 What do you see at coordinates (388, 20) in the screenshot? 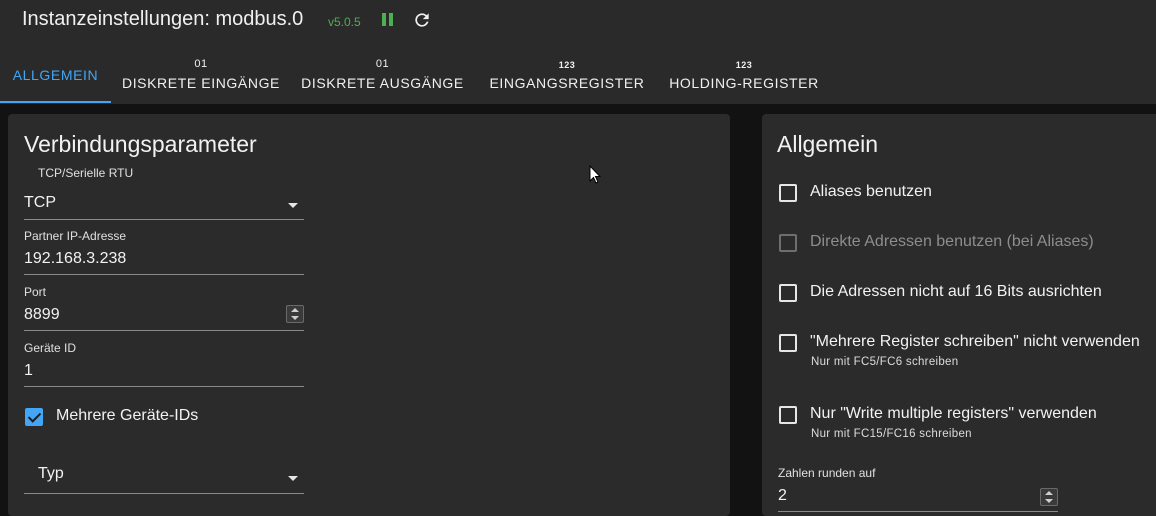
I see `pause-icon` at bounding box center [388, 20].